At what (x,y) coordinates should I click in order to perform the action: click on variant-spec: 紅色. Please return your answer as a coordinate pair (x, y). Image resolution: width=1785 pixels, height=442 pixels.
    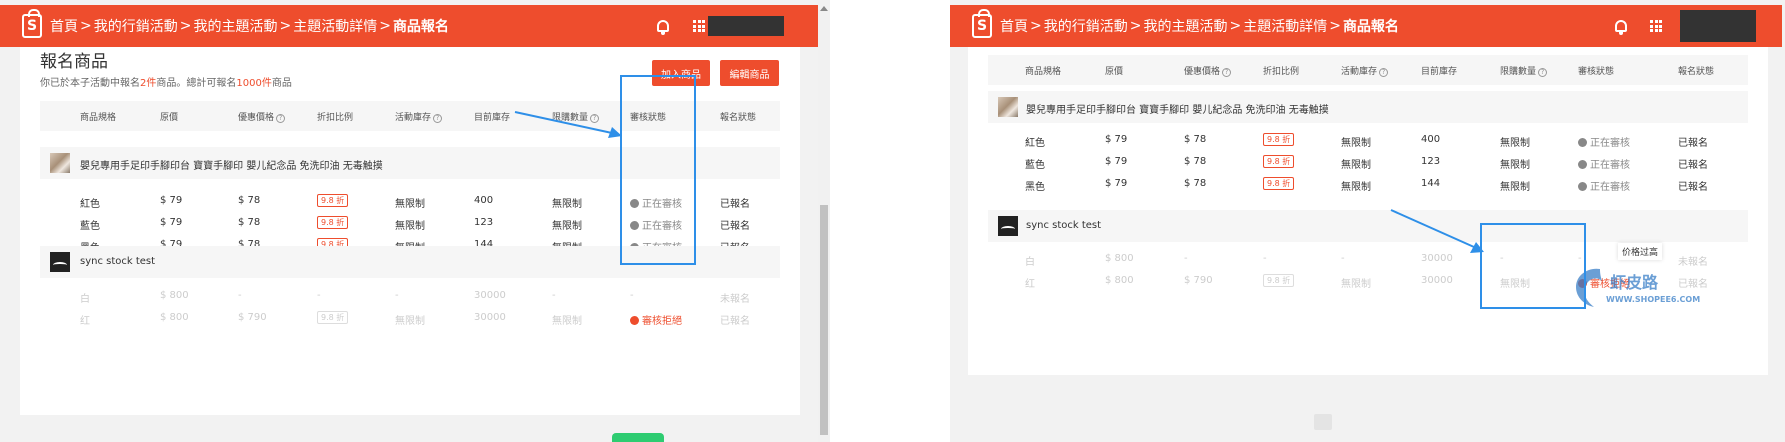
    Looking at the image, I should click on (90, 204).